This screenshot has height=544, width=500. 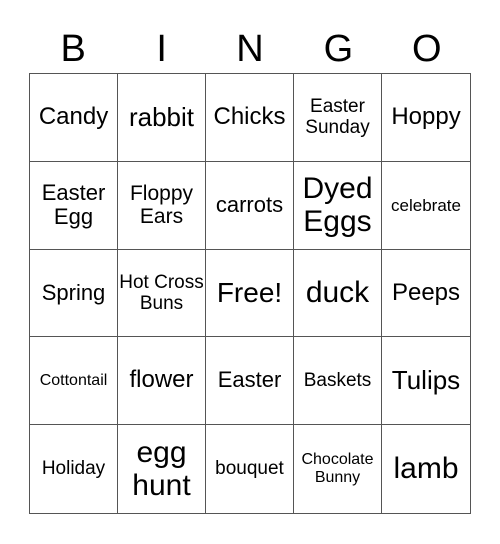 I want to click on bingo-cell: Tulips, so click(x=426, y=381).